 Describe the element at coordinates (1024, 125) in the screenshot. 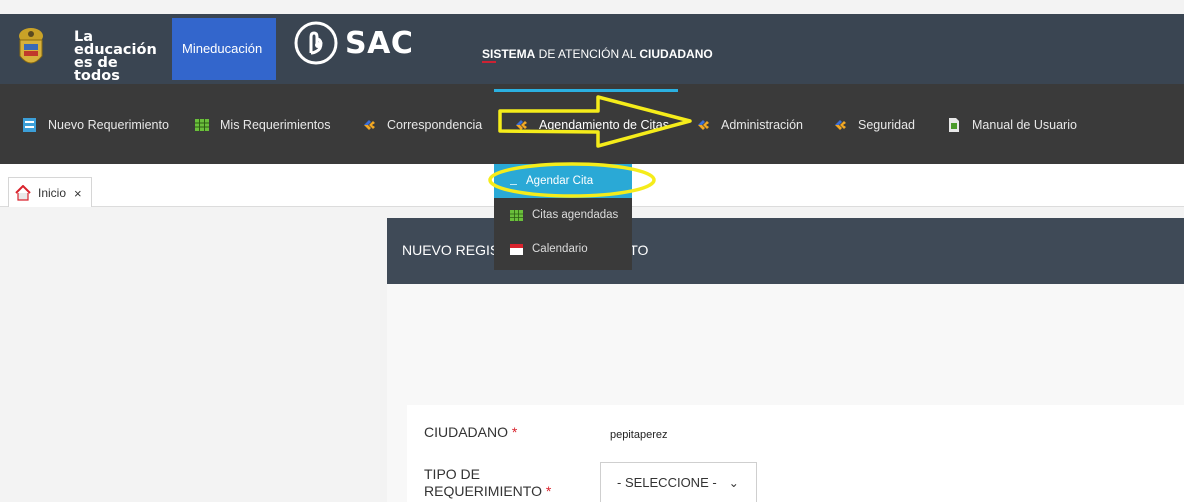

I see `nav-label: Manual de Usuario` at that location.